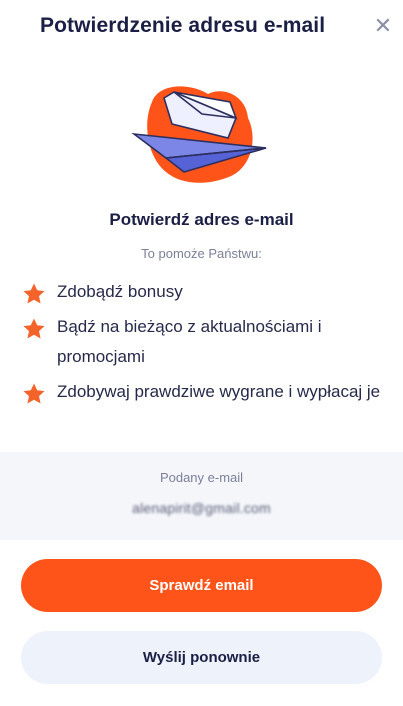  I want to click on benefit-label: Zdobywaj prawdziwe wygrane i wypłacaj je, so click(219, 391).